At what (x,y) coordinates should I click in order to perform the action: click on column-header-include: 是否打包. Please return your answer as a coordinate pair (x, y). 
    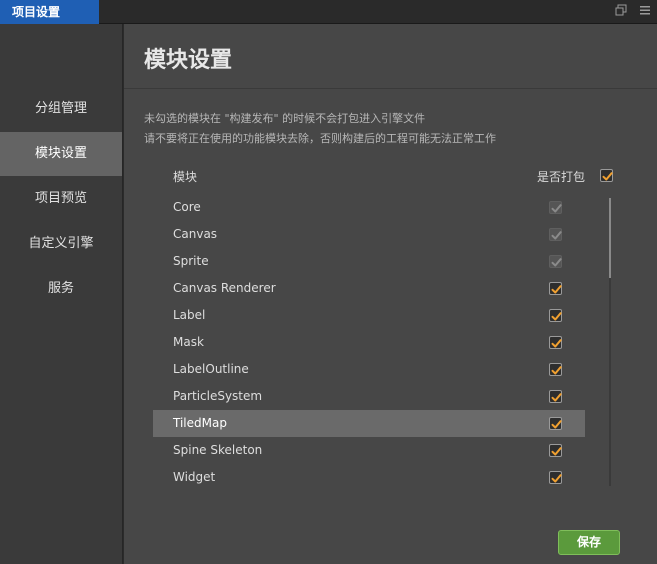
    Looking at the image, I should click on (561, 177).